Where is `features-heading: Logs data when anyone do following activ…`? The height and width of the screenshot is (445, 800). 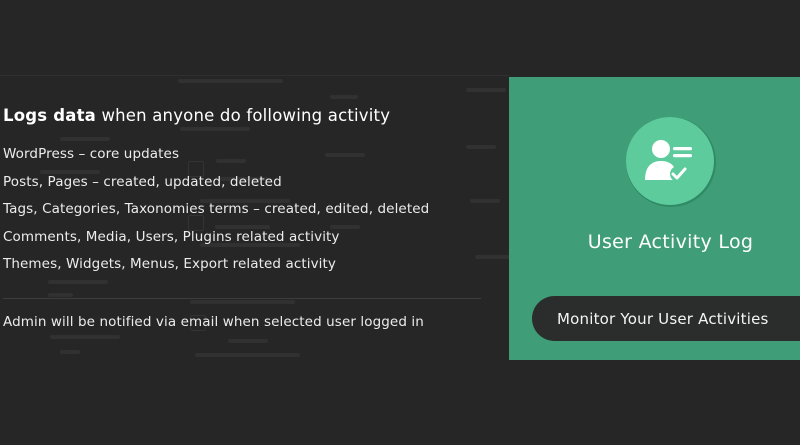
features-heading: Logs data when anyone do following activ… is located at coordinates (253, 115).